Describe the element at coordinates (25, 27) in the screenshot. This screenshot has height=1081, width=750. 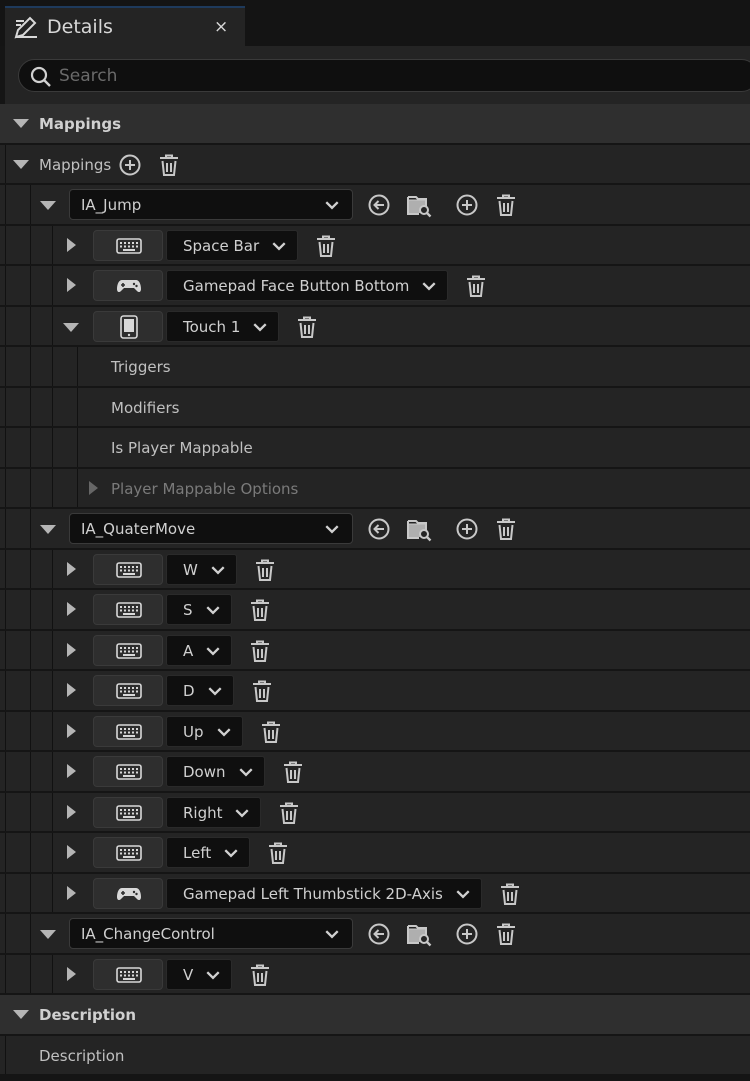
I see `details-pencil-icon` at that location.